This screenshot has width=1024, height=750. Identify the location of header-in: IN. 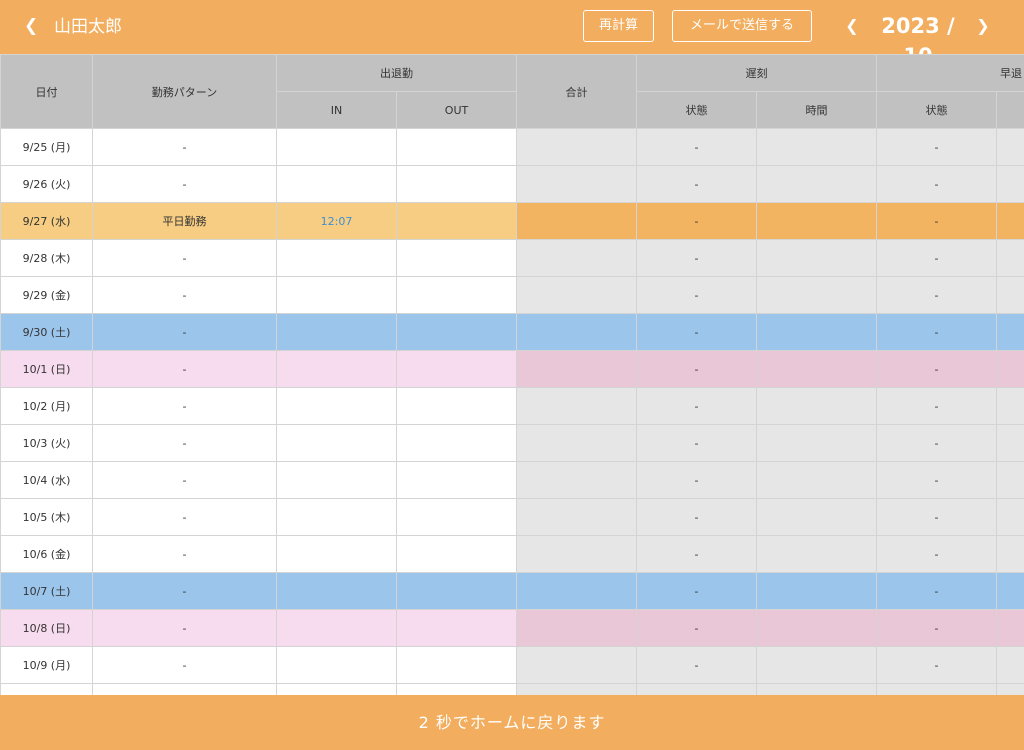
(336, 110).